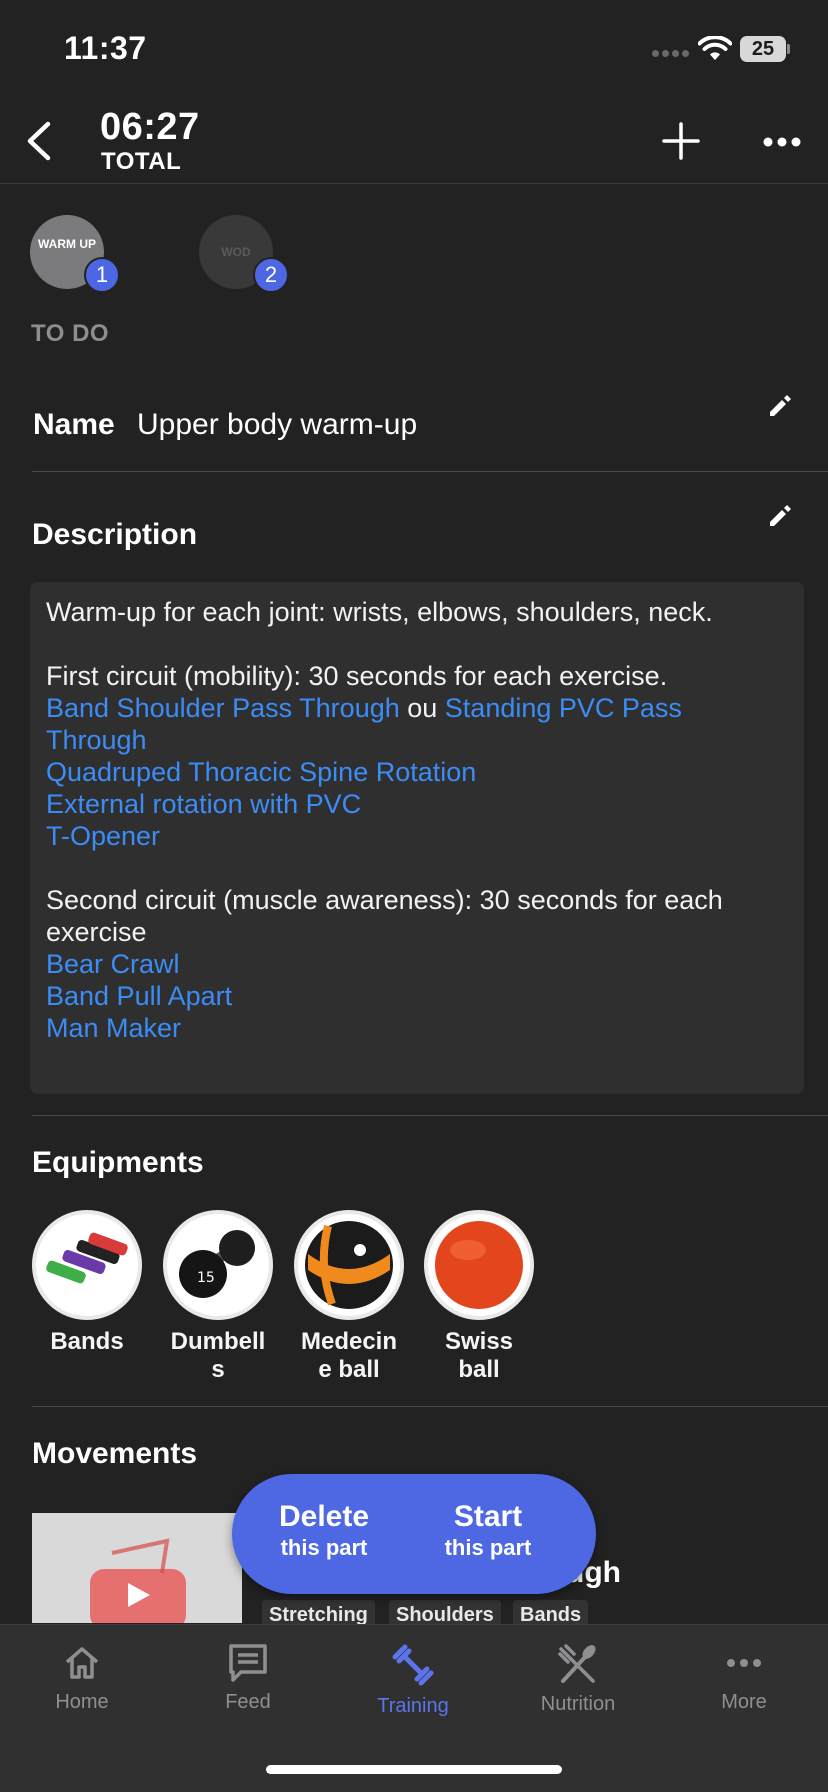 The height and width of the screenshot is (1792, 828). Describe the element at coordinates (422, 708) in the screenshot. I see `or-text: ou` at that location.